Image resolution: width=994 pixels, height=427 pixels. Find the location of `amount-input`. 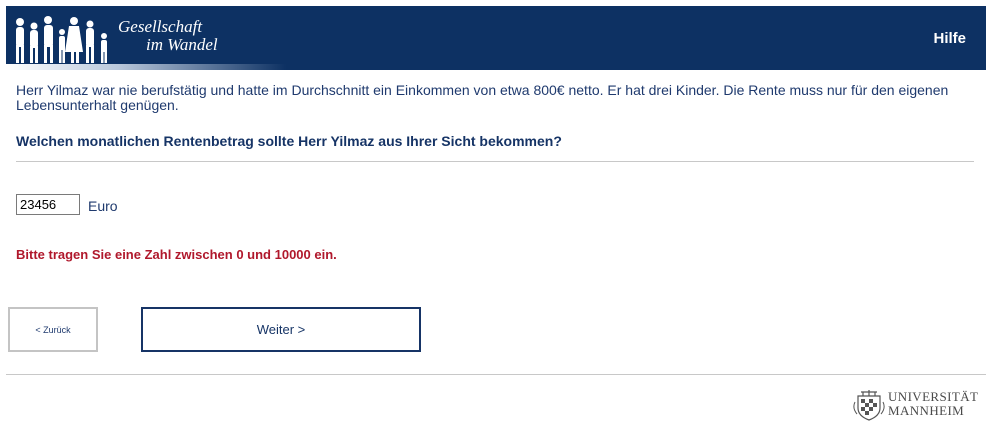

amount-input is located at coordinates (48, 204).